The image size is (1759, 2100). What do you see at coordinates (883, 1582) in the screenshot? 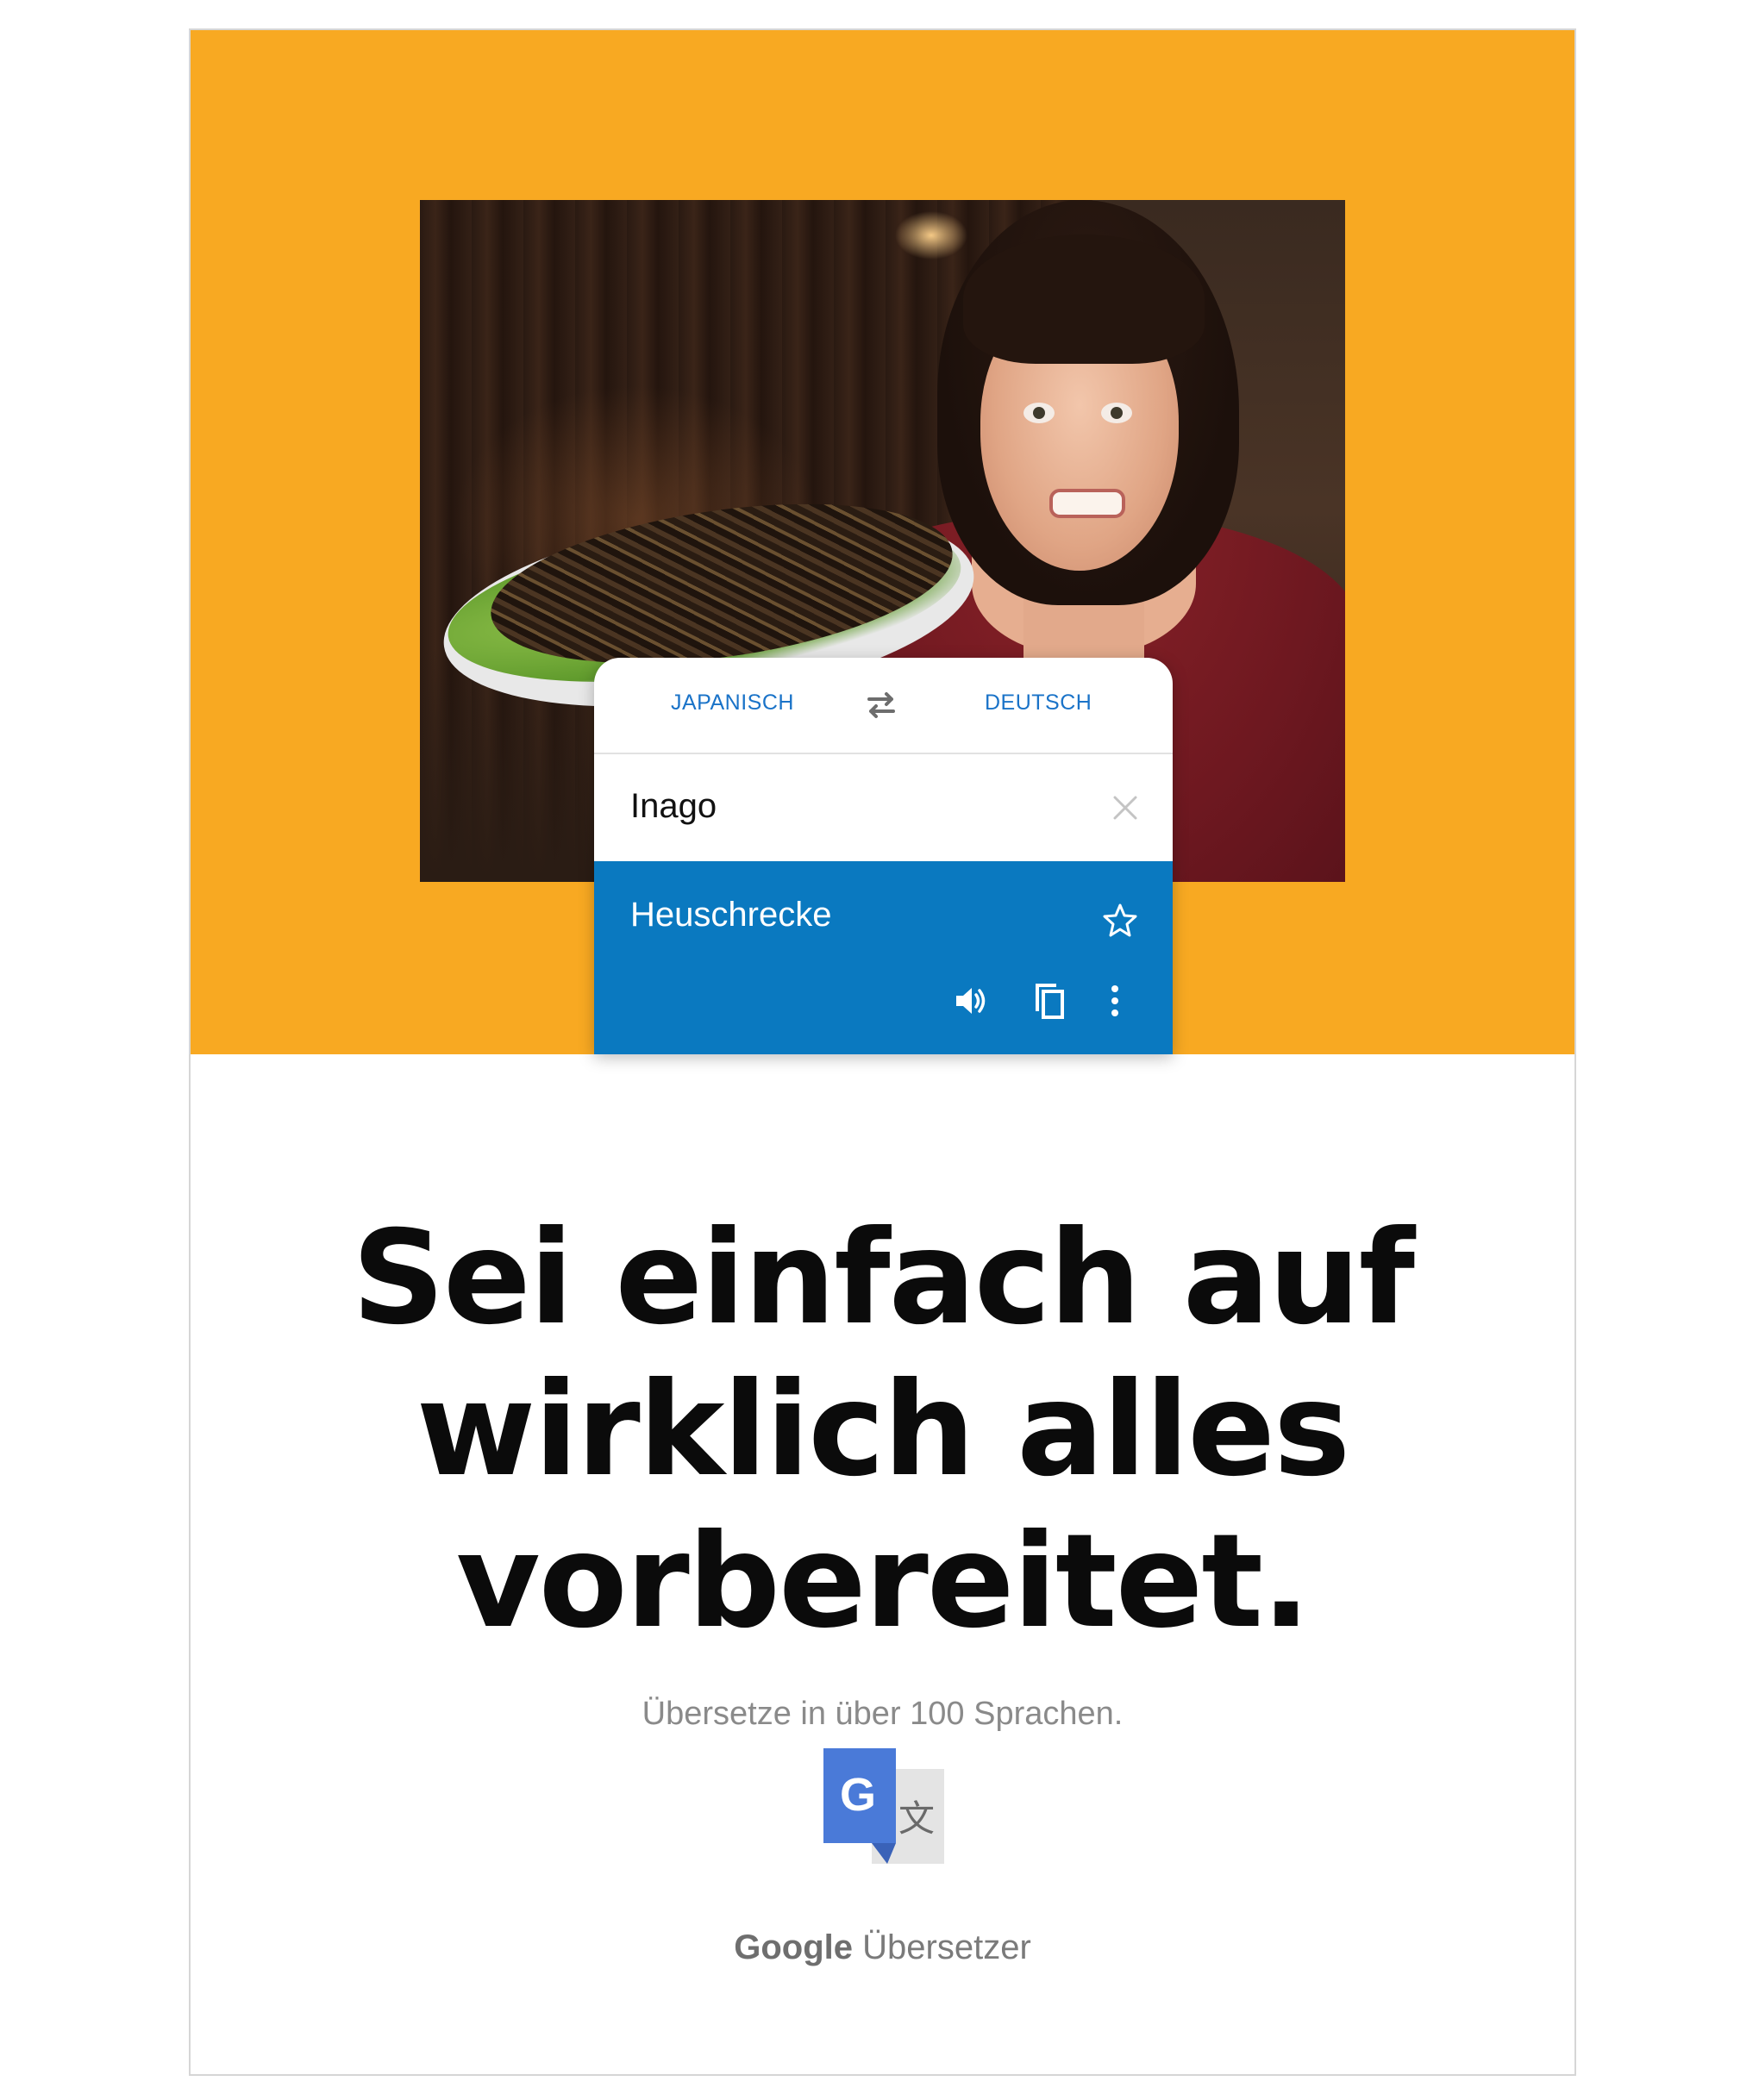
I see `headline-line-3: vorbereitet.` at bounding box center [883, 1582].